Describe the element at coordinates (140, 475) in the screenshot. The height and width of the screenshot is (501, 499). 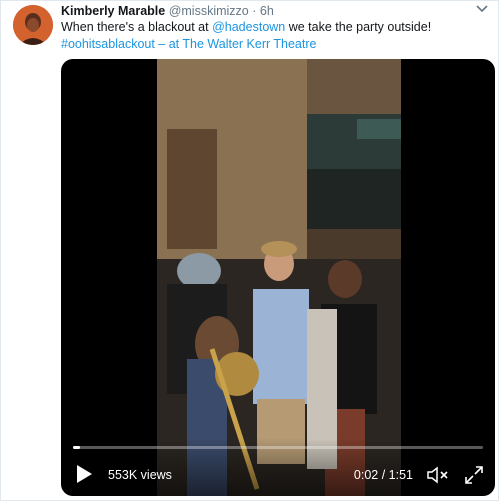
I see `view-count: 553K views` at that location.